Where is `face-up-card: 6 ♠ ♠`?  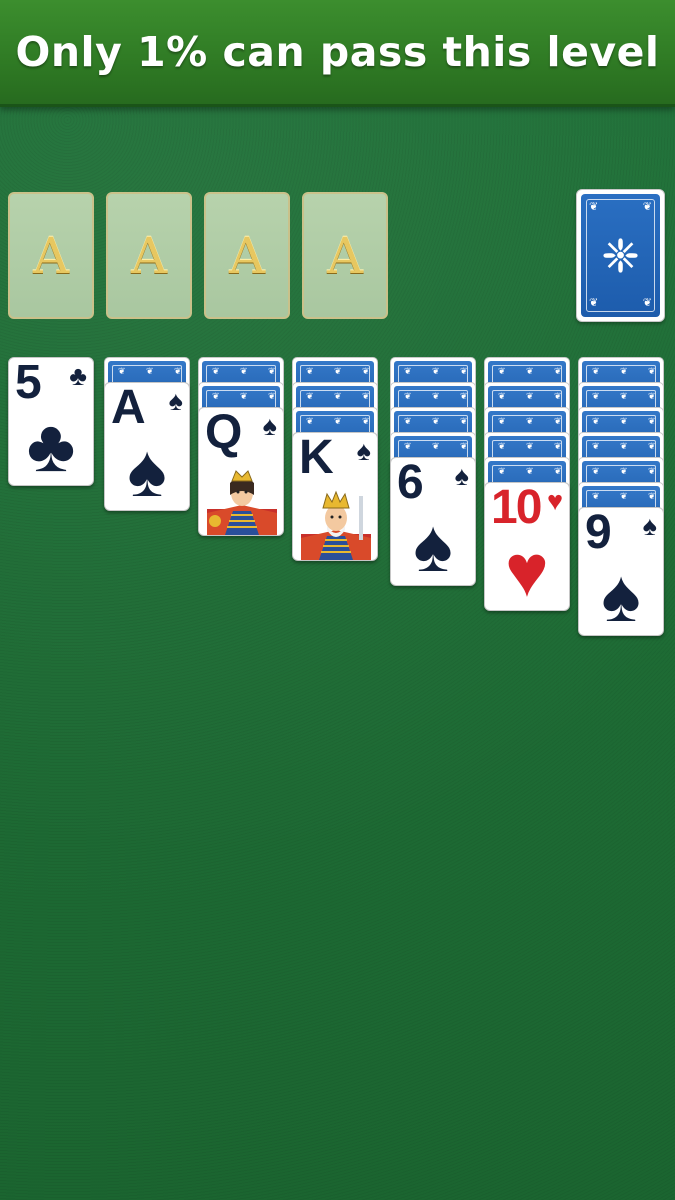
face-up-card: 6 ♠ ♠ is located at coordinates (433, 521).